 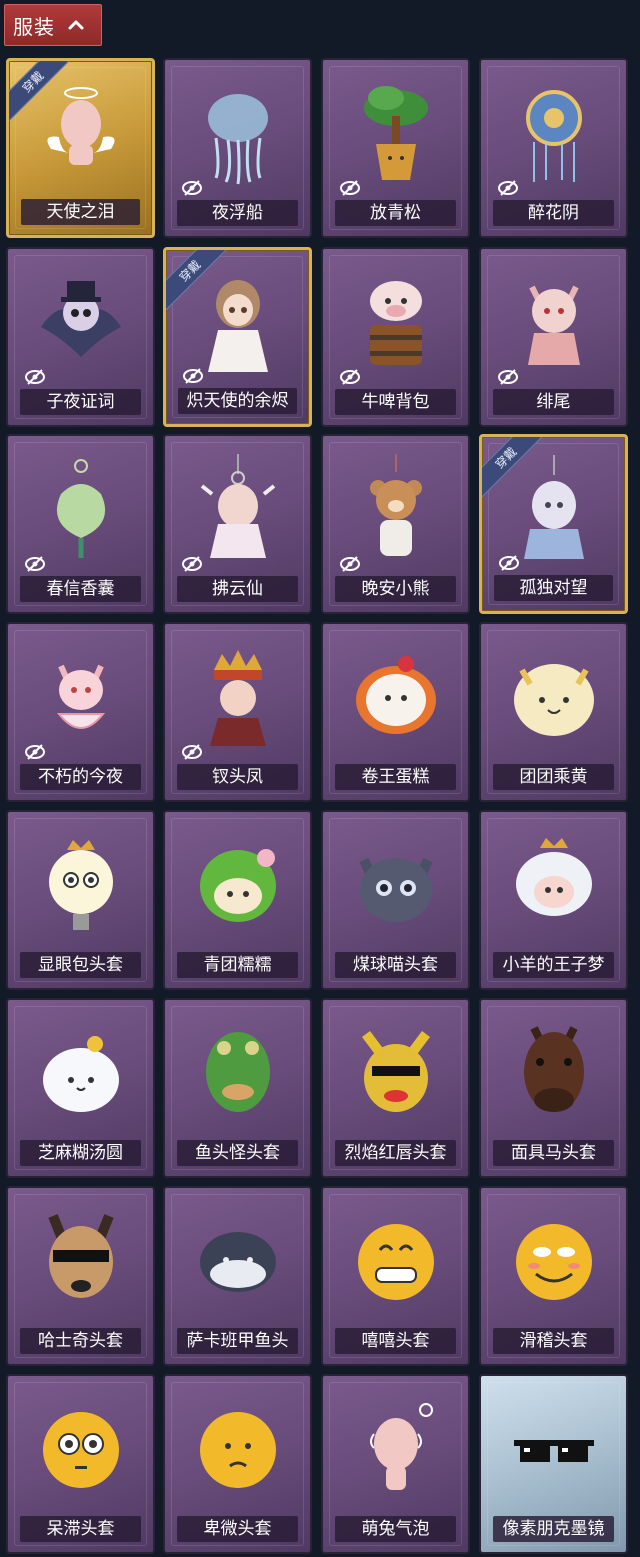 What do you see at coordinates (395, 900) in the screenshot?
I see `costume-card: 煤球喵头套` at bounding box center [395, 900].